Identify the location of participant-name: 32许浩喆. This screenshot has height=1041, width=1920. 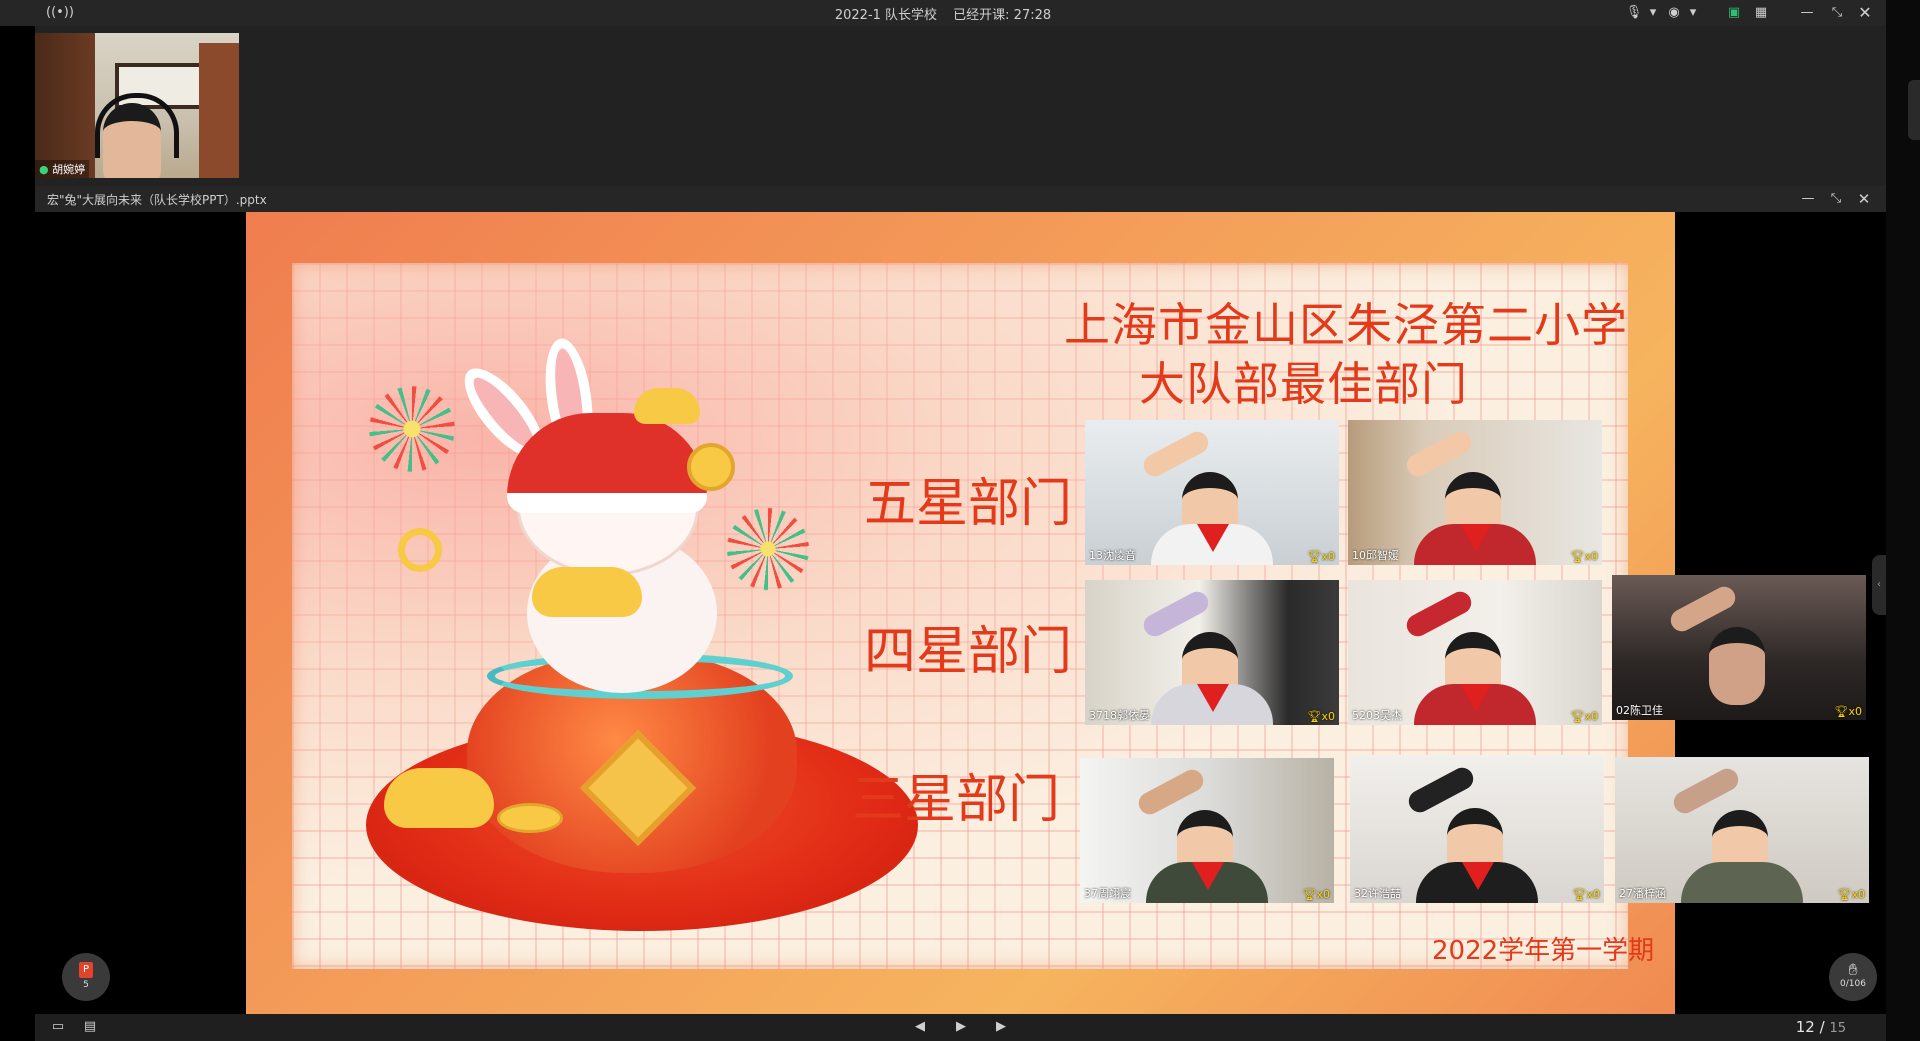
(1377, 893).